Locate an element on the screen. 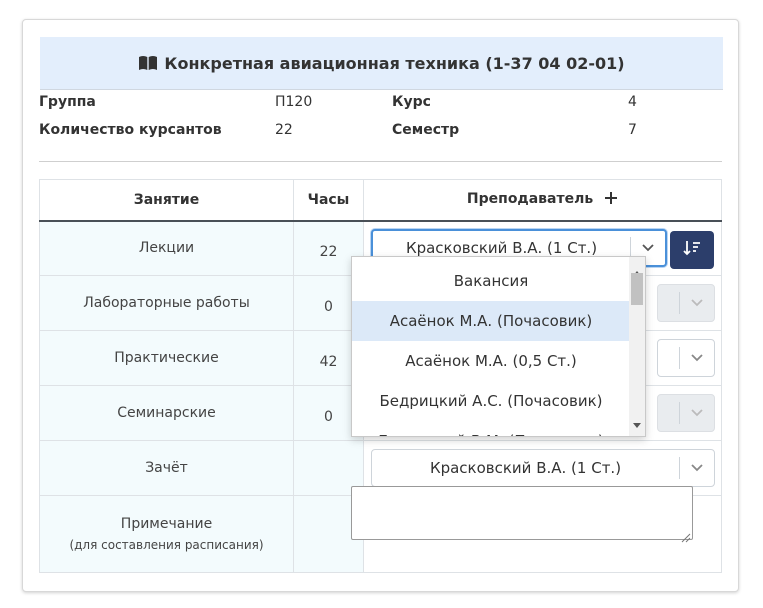 The height and width of the screenshot is (608, 763). cadets-label: Количество курсантов is located at coordinates (130, 130).